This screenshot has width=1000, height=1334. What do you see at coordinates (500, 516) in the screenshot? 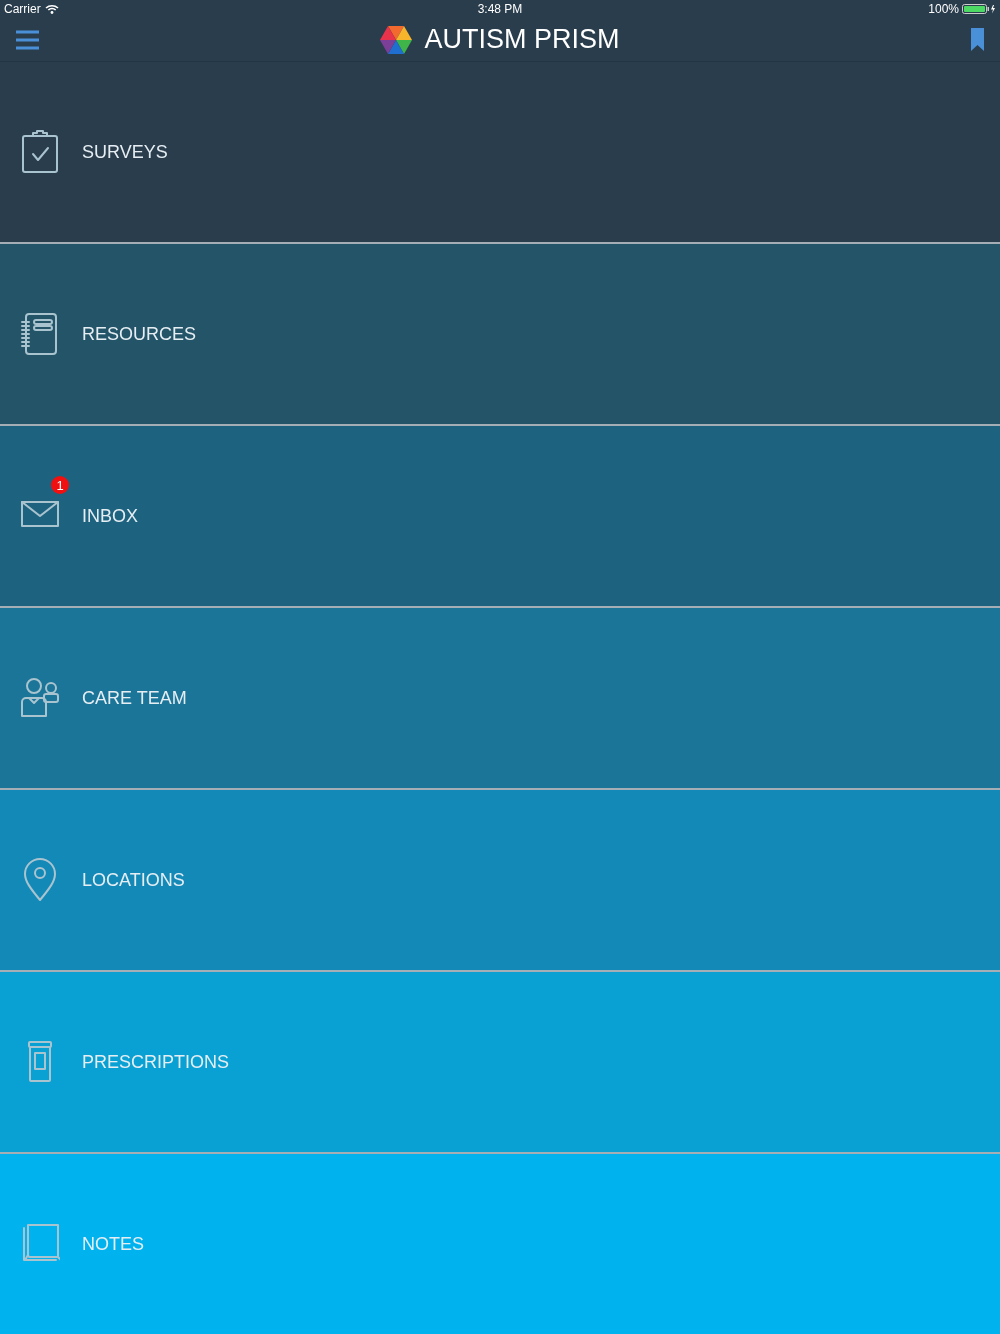
I see `menu-item: 1 INBOX` at bounding box center [500, 516].